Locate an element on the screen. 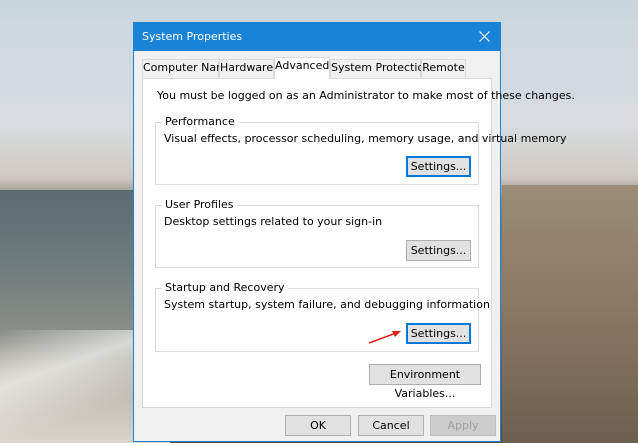  tab-hardware: Hardware is located at coordinates (246, 68).